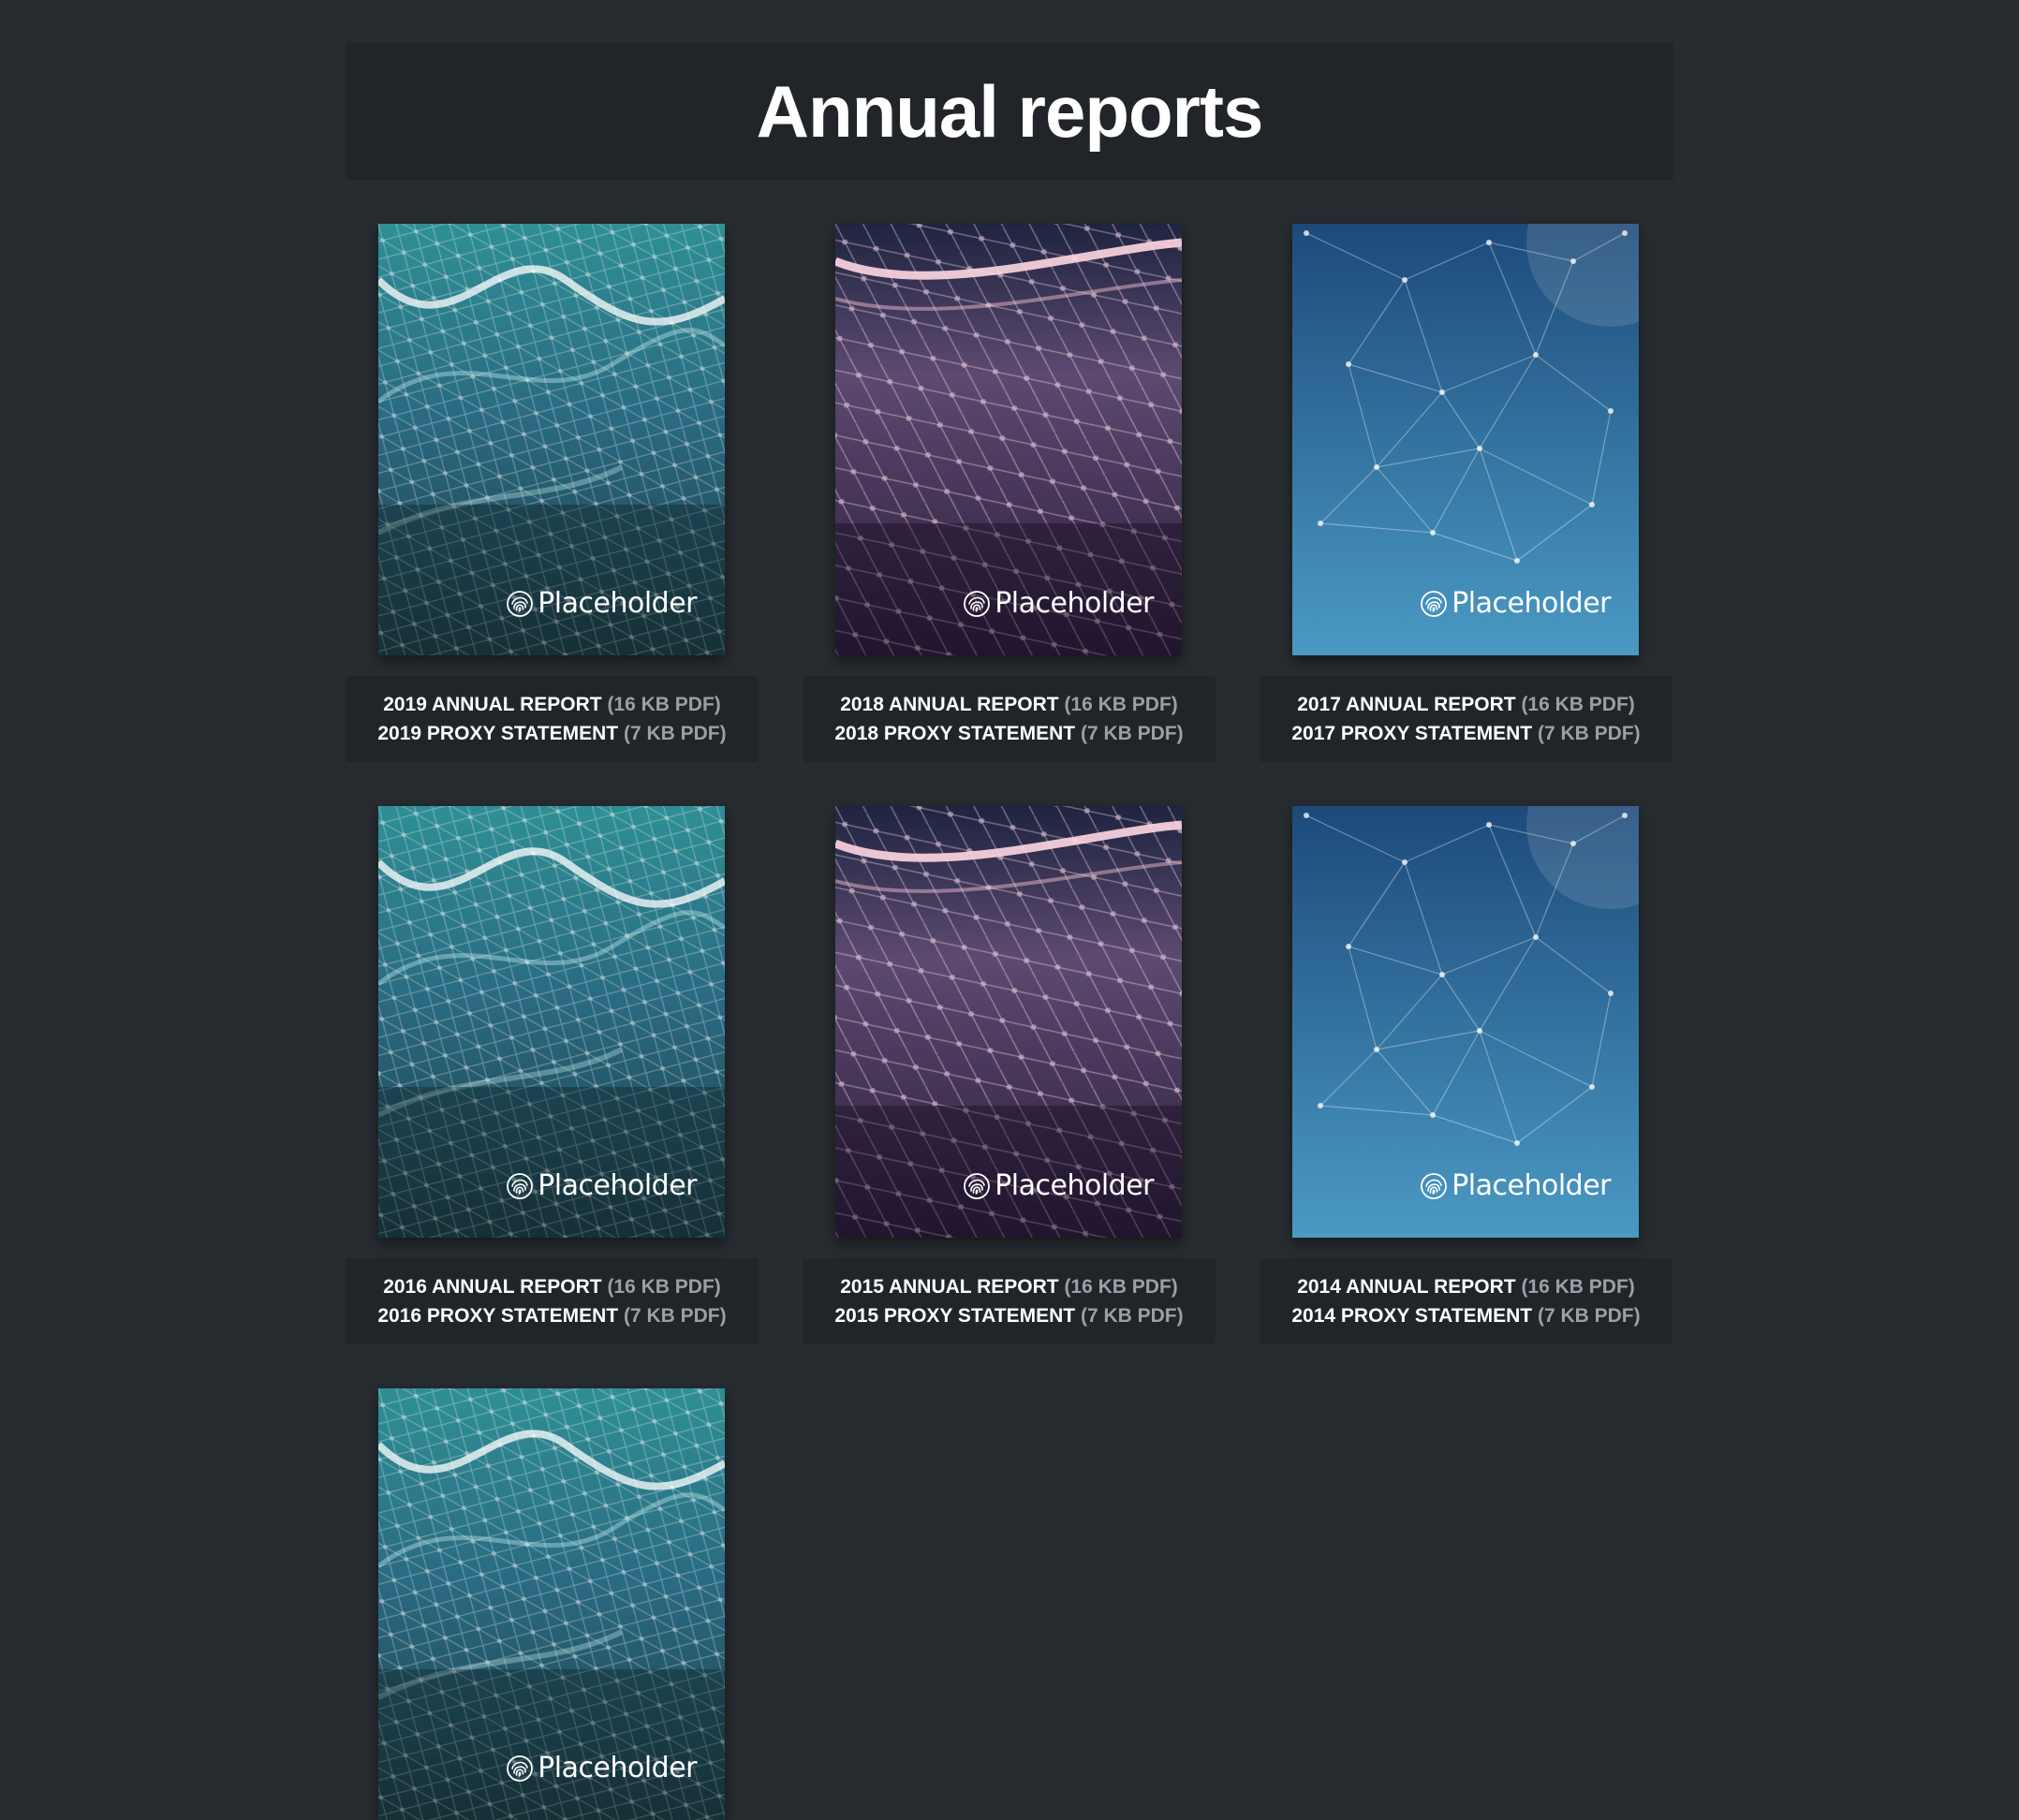 This screenshot has height=1820, width=2019. What do you see at coordinates (497, 733) in the screenshot?
I see `proxy-statement-link: 2019 PROXY STATEMENT` at bounding box center [497, 733].